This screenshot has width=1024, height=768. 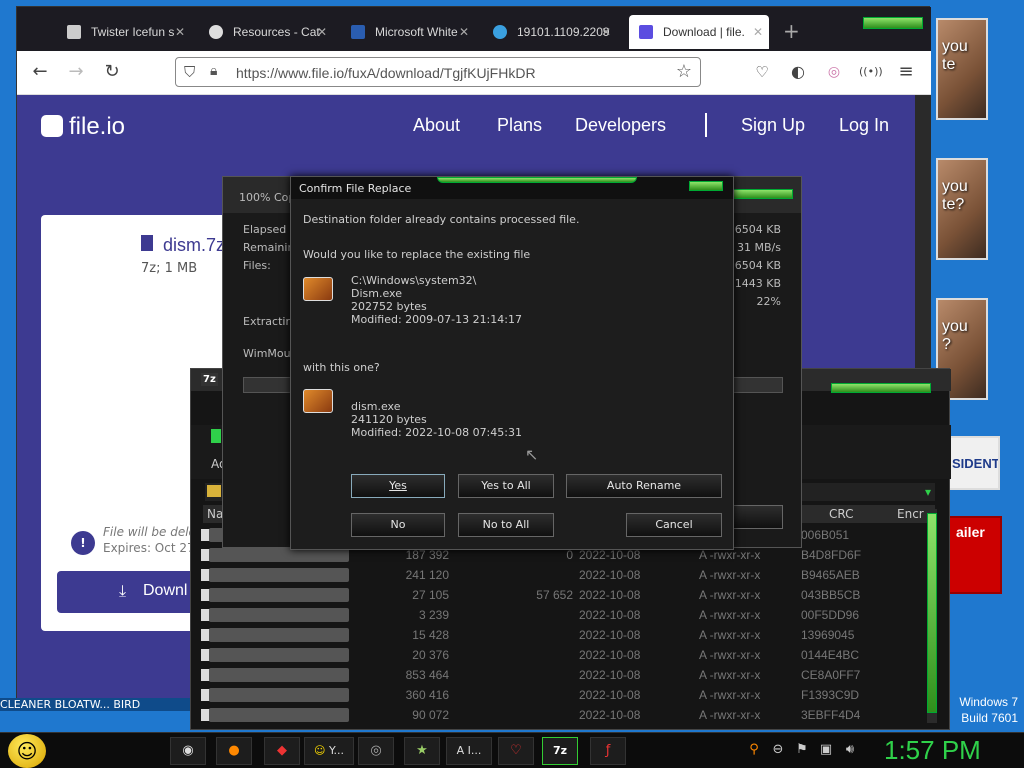 What do you see at coordinates (646, 32) in the screenshot?
I see `fileio-icon` at bounding box center [646, 32].